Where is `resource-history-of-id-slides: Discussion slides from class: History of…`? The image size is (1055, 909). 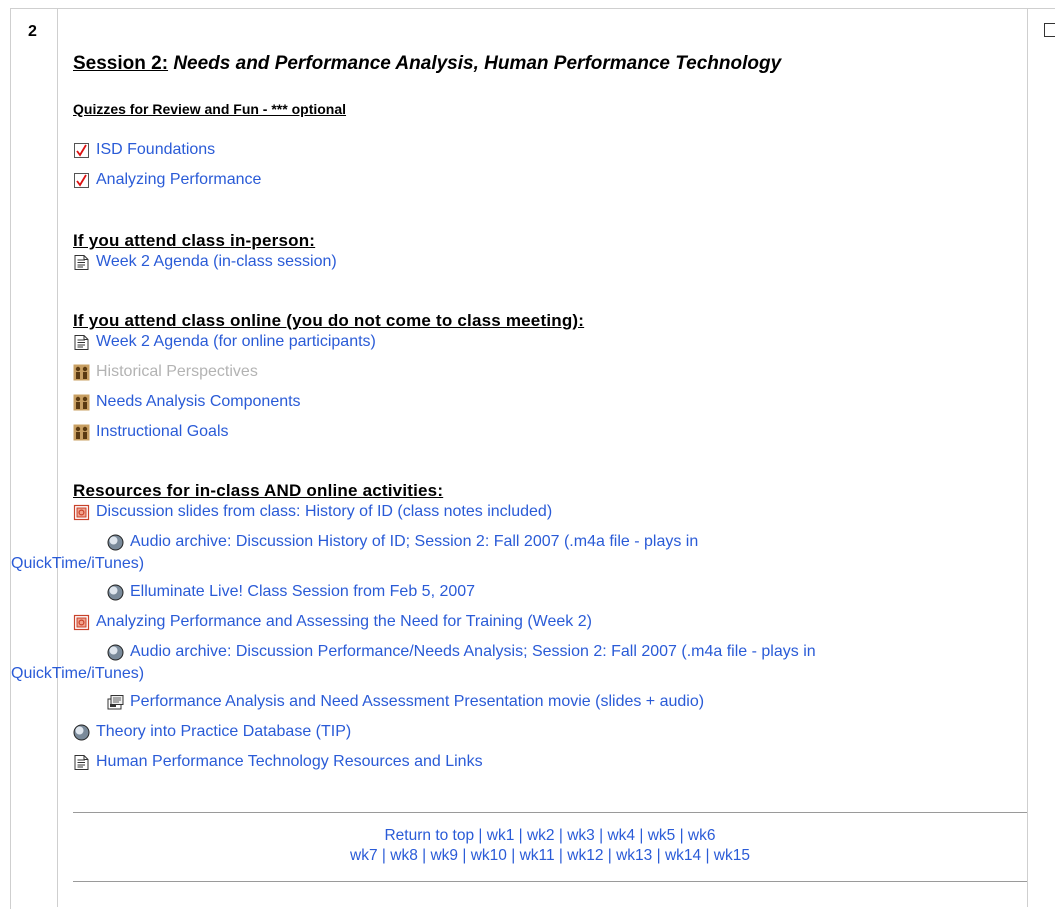
resource-history-of-id-slides: Discussion slides from class: History of… is located at coordinates (312, 512).